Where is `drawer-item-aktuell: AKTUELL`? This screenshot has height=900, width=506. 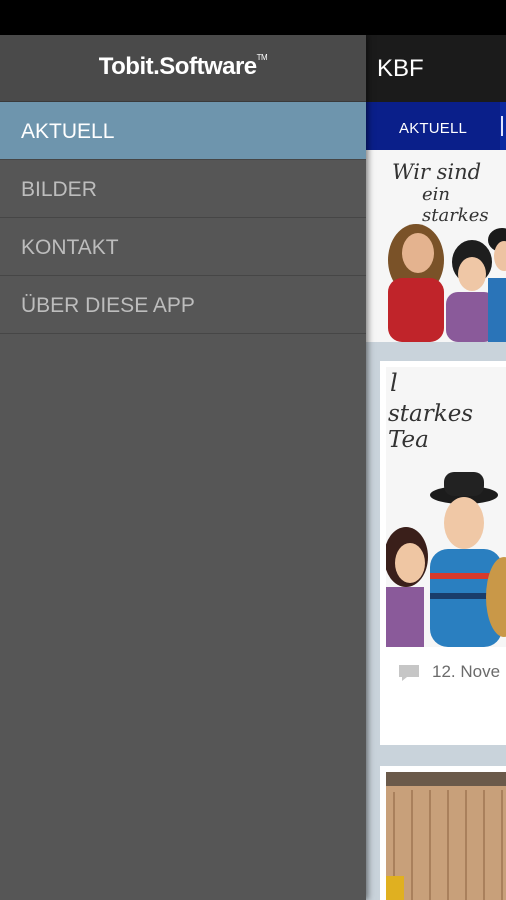
drawer-item-aktuell: AKTUELL is located at coordinates (183, 131).